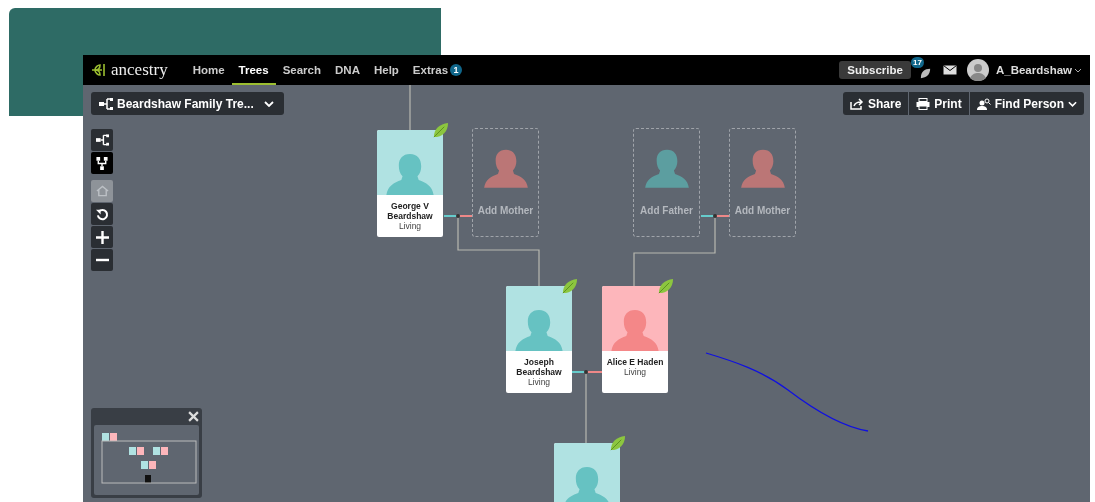 The image size is (1095, 502). What do you see at coordinates (926, 73) in the screenshot?
I see `notifications-leaf-icon` at bounding box center [926, 73].